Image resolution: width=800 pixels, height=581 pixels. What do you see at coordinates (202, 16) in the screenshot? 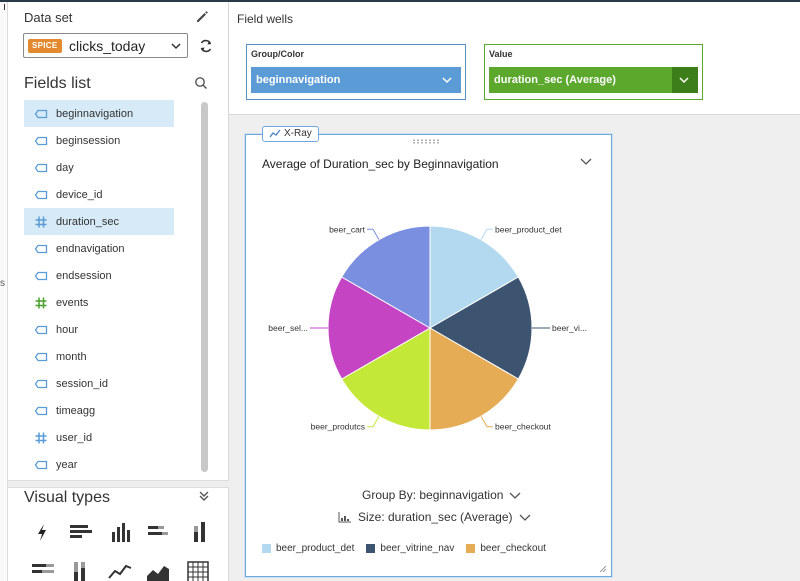
I see `edit-pencil-icon` at bounding box center [202, 16].